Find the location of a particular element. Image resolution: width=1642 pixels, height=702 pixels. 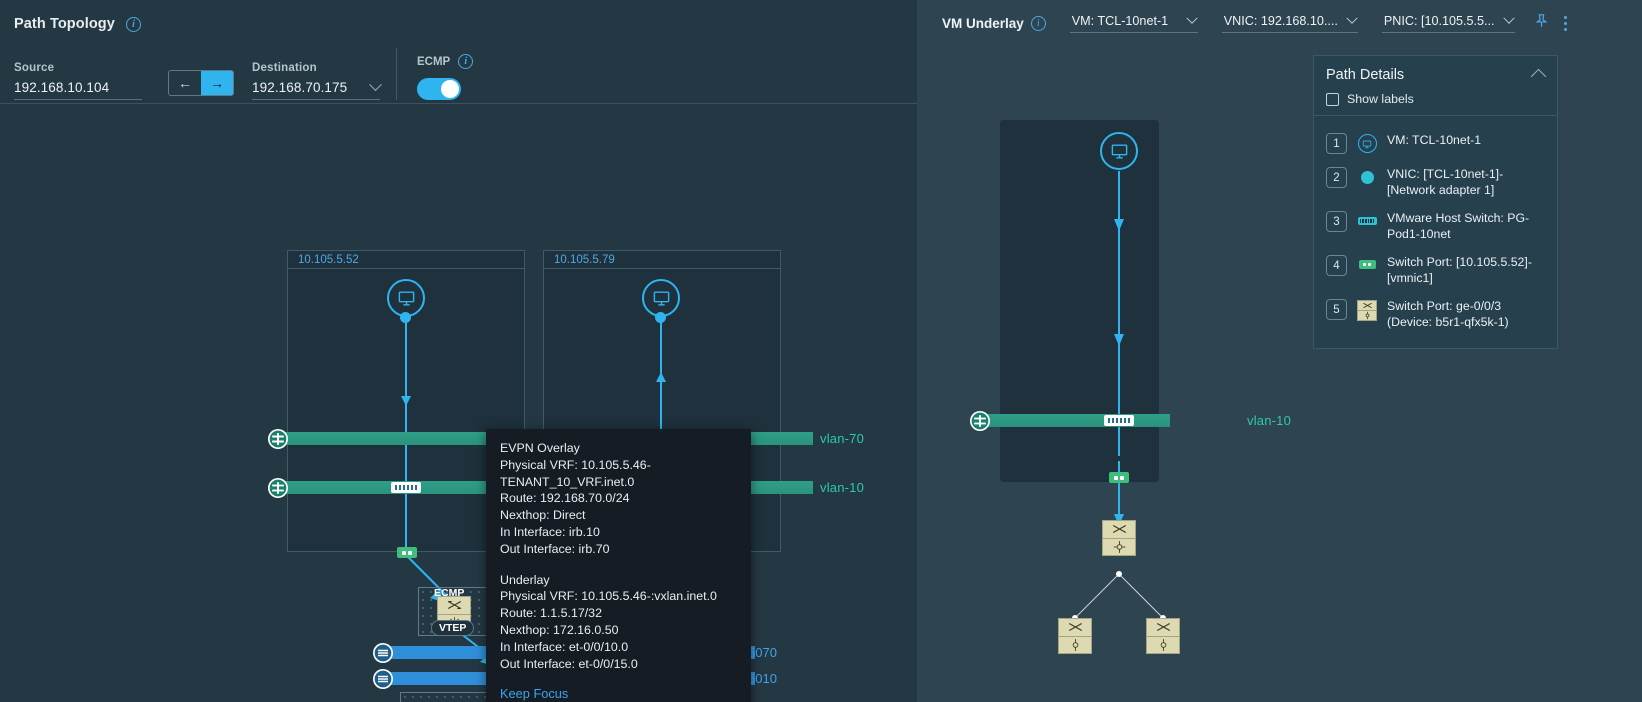

vxlan-5010-endpoint-icon is located at coordinates (383, 679).